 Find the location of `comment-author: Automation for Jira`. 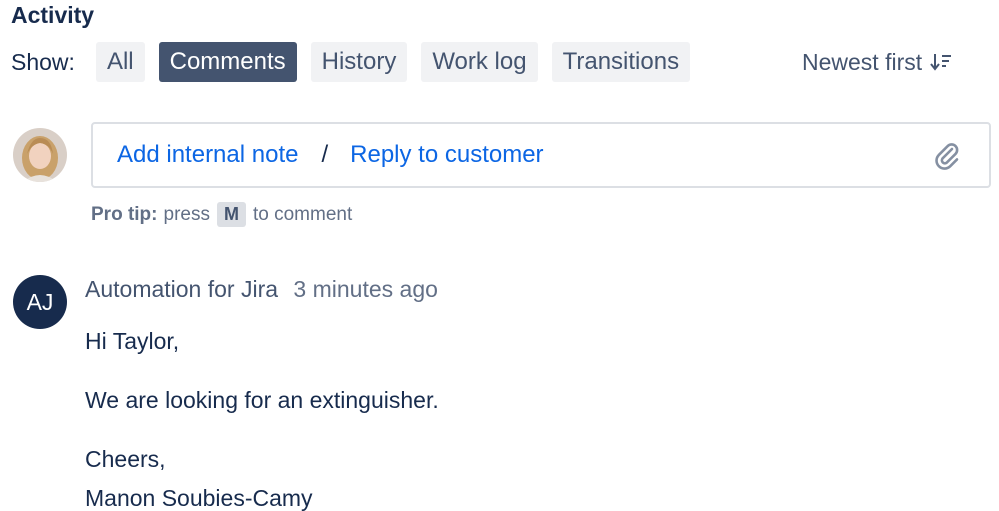

comment-author: Automation for Jira is located at coordinates (181, 289).